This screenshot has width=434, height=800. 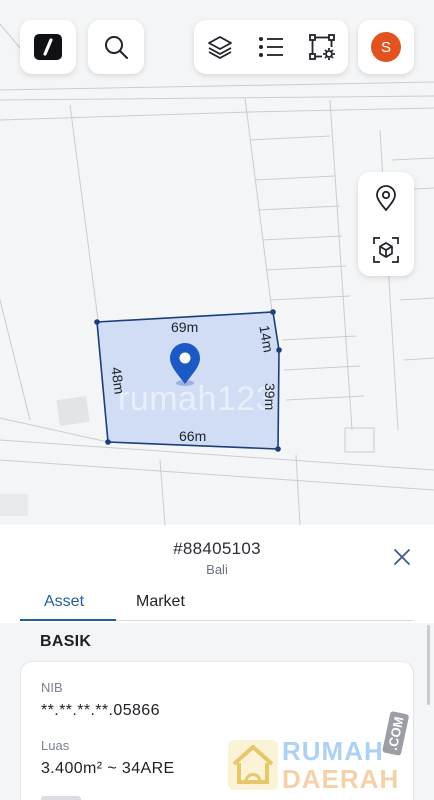 What do you see at coordinates (341, 779) in the screenshot?
I see `watermark-line2: DAERAH` at bounding box center [341, 779].